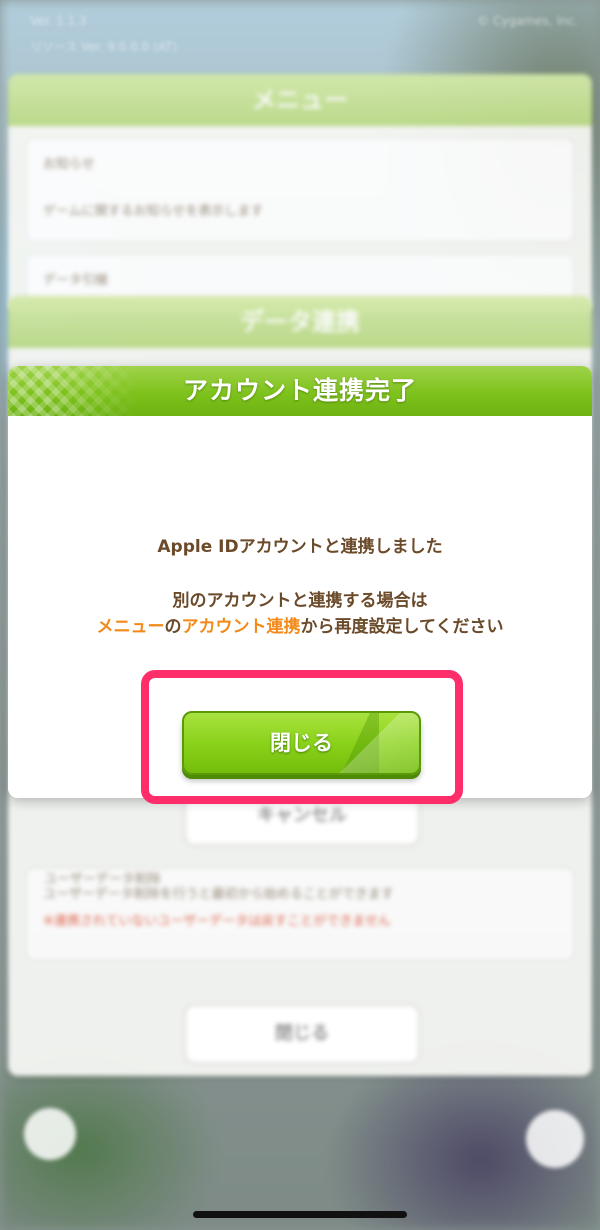 Image resolution: width=600 pixels, height=1230 pixels. Describe the element at coordinates (300, 601) in the screenshot. I see `message-other-account: 別のアカウントと連携する場合は` at that location.